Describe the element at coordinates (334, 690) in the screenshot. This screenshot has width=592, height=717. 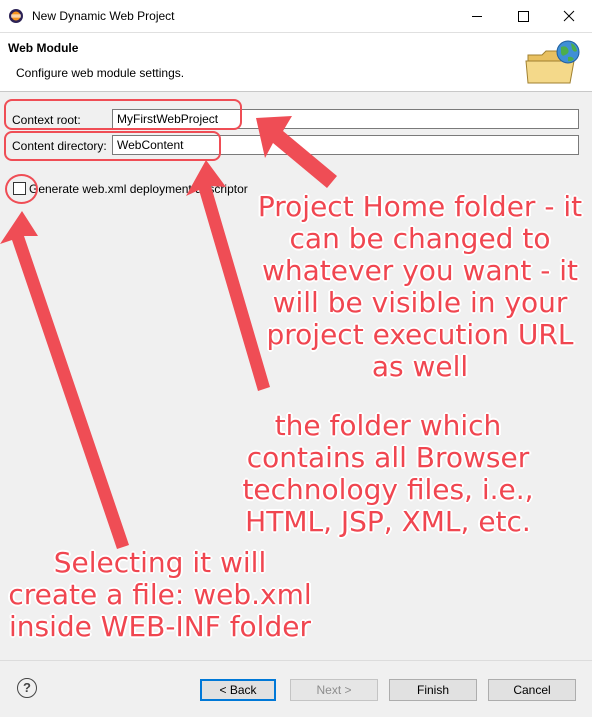
I see `next-button: Next >` at that location.